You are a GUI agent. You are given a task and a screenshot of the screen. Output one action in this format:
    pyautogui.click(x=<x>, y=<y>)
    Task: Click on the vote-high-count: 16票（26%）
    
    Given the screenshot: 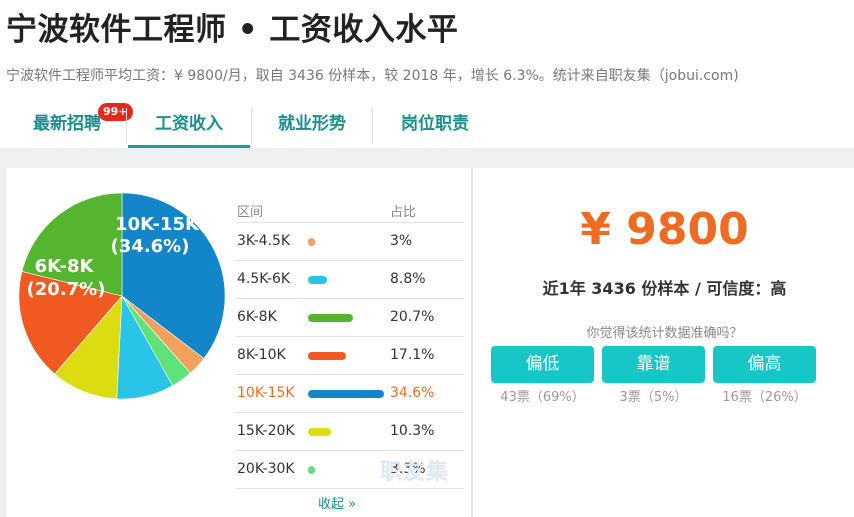 What is the action you would take?
    pyautogui.click(x=764, y=397)
    